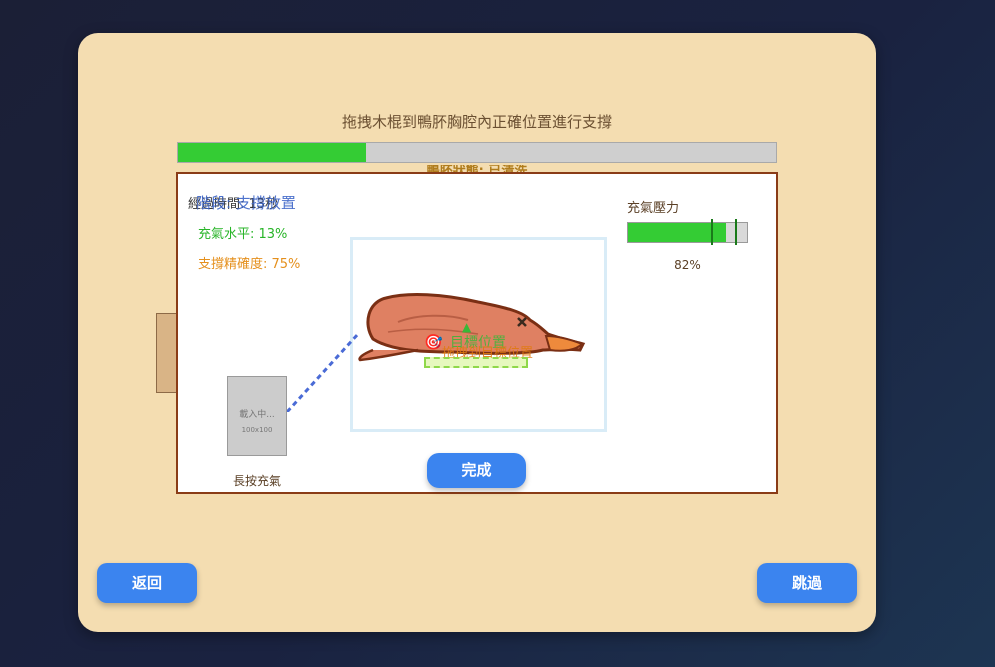 This screenshot has width=995, height=667. Describe the element at coordinates (687, 265) in the screenshot. I see `pressure-value: 82%` at that location.